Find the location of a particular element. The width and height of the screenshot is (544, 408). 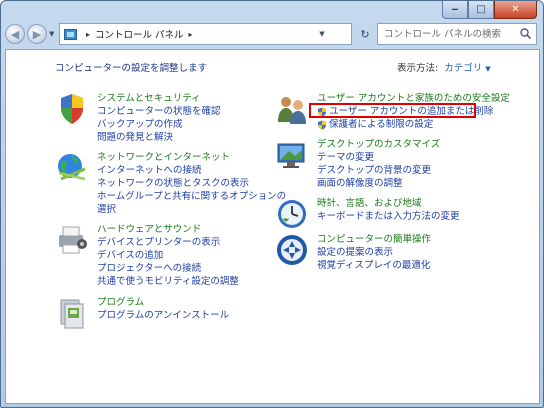

back-button: ◀ is located at coordinates (15, 34).